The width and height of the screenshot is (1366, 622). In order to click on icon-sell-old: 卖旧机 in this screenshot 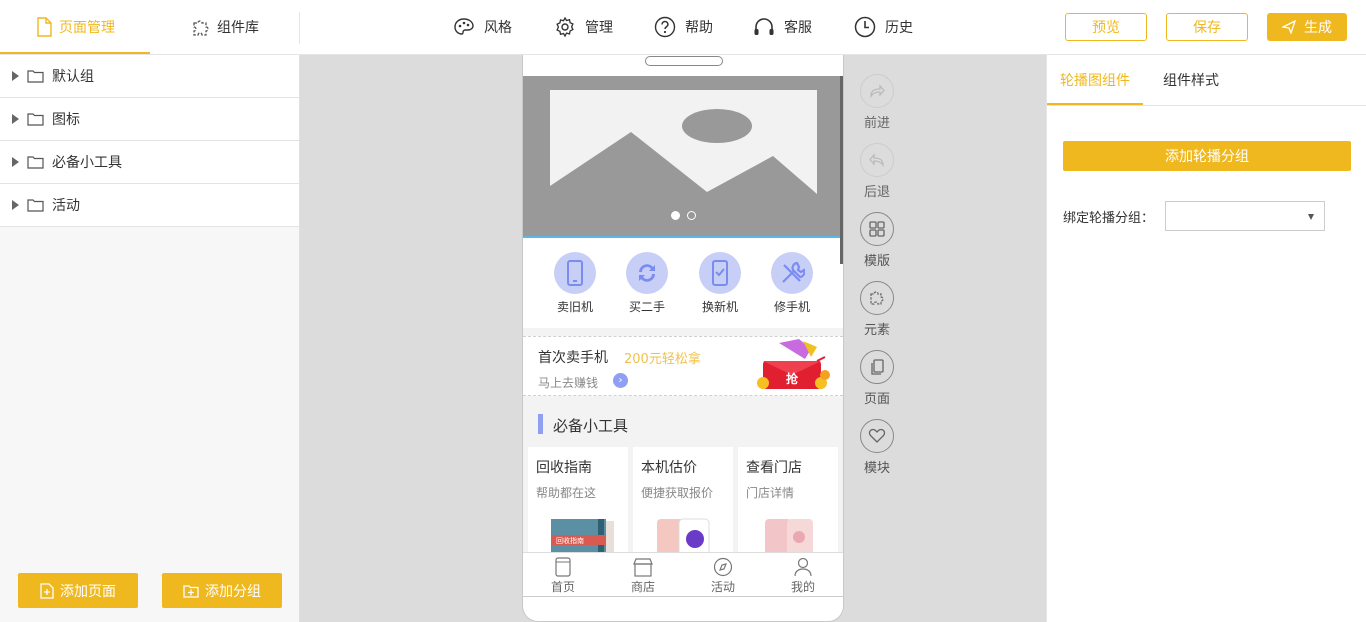, I will do `click(575, 283)`.